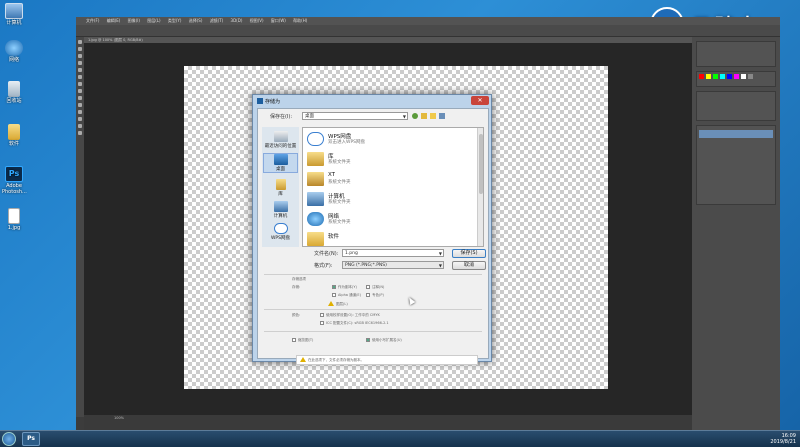  I want to click on file-list-scrollbar, so click(480, 187).